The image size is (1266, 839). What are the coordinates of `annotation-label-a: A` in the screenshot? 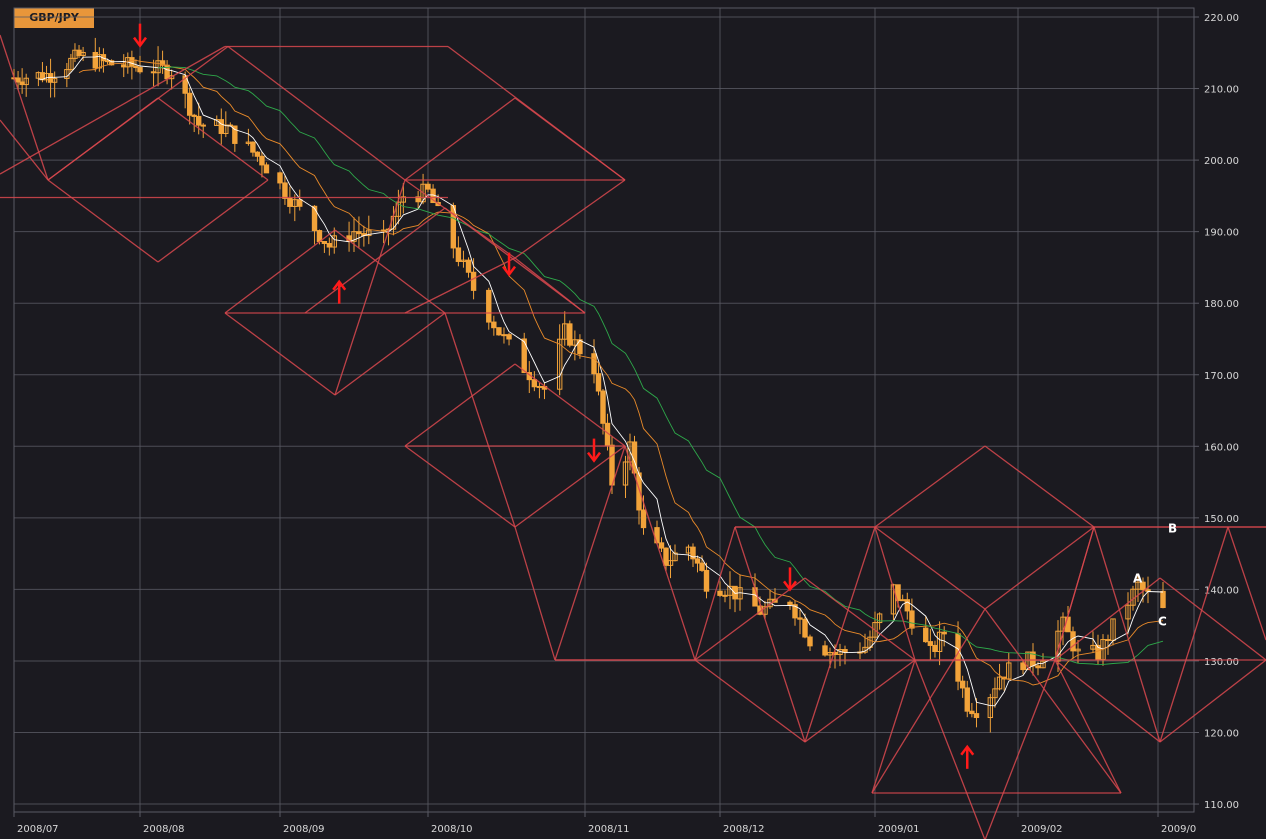 It's located at (1138, 579).